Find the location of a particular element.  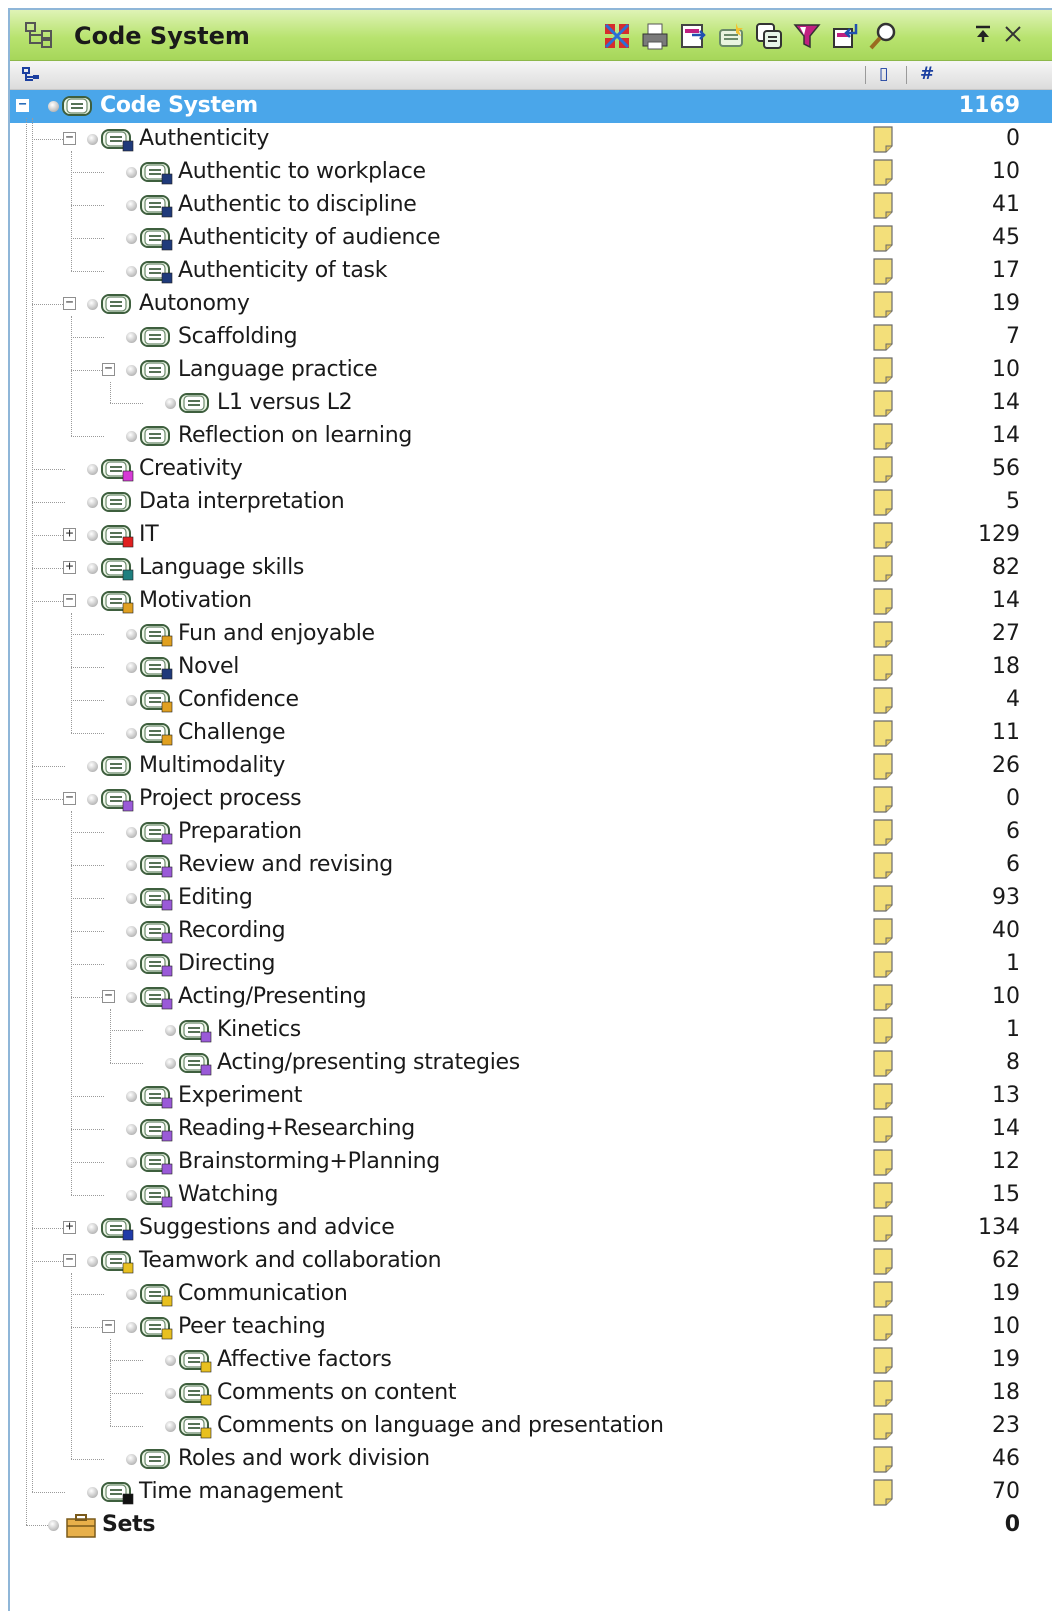

import-icon is located at coordinates (845, 36).